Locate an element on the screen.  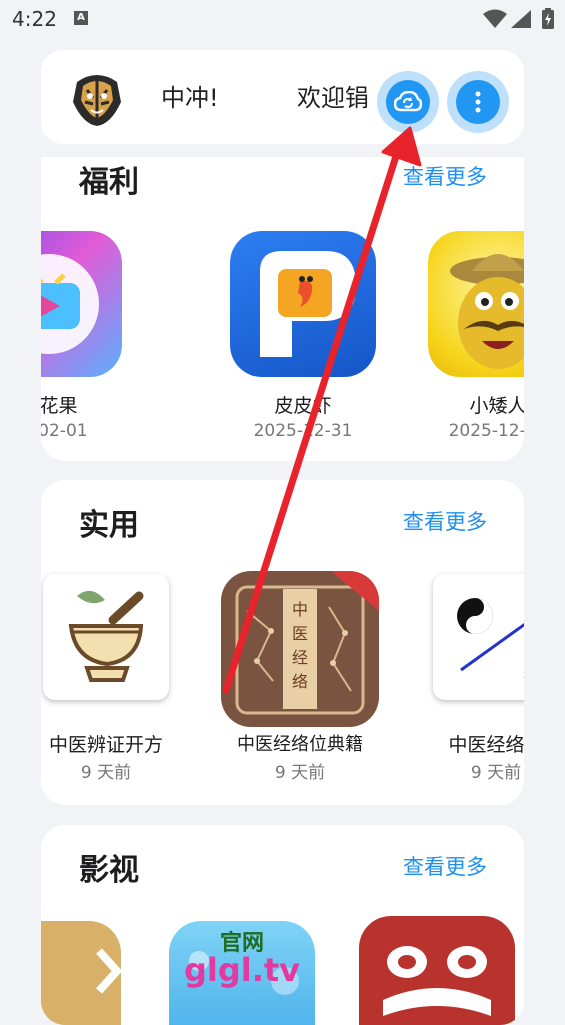
svg-text: 24小时 is located at coordinates (523, 675).